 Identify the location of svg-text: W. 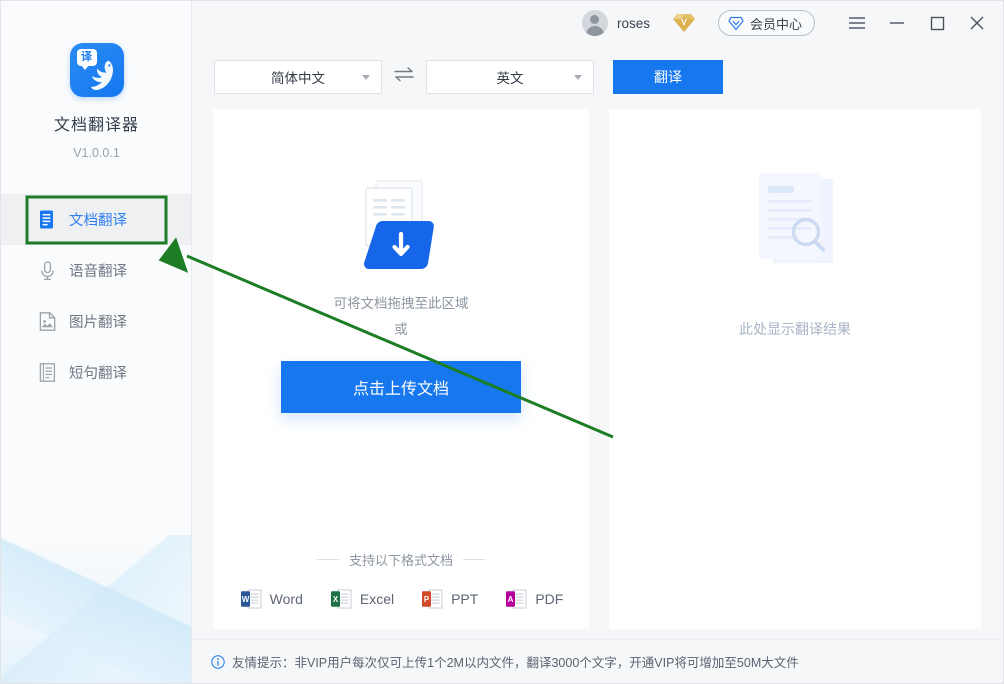
(245, 599).